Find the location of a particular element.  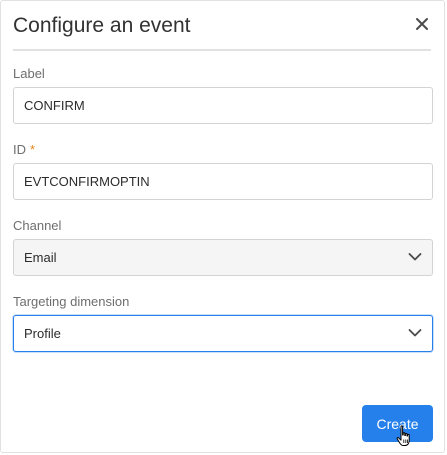

dialog-header: Configure an event is located at coordinates (222, 26).